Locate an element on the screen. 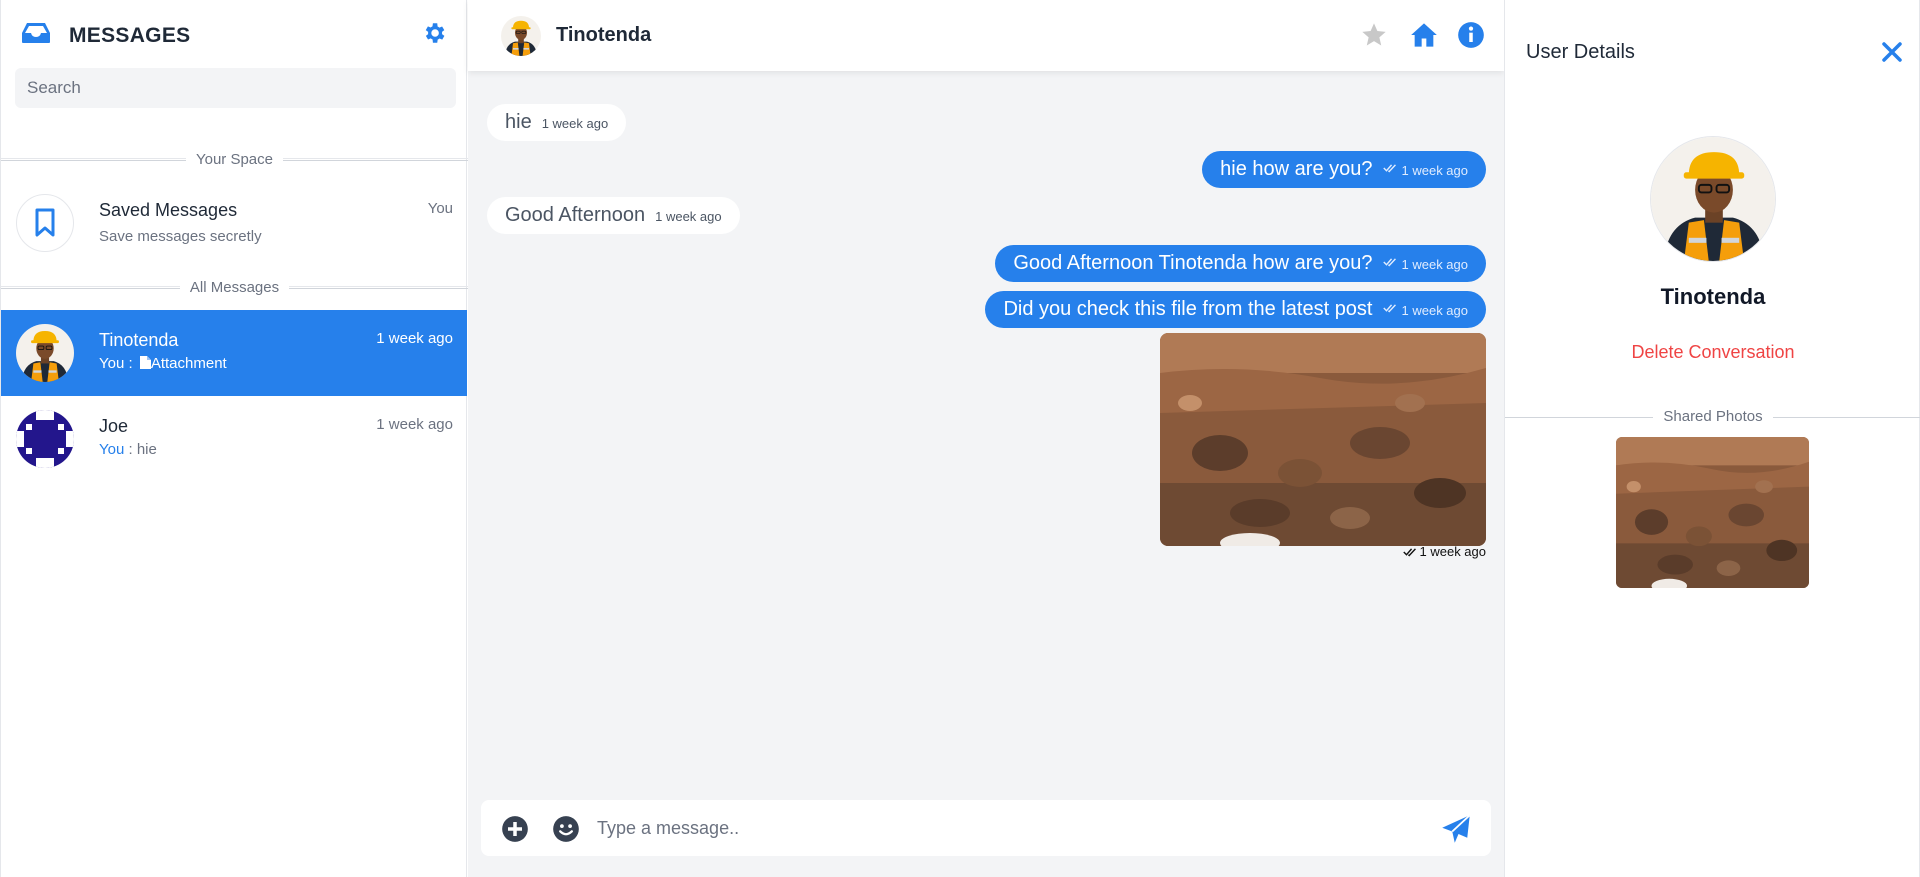  emoji-icon is located at coordinates (566, 829).